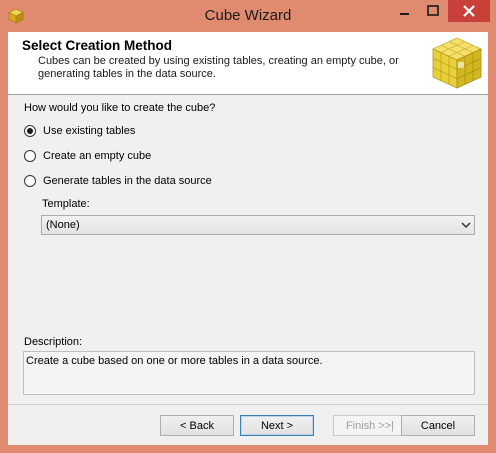 The image size is (496, 453). I want to click on radio-circle-checked, so click(30, 131).